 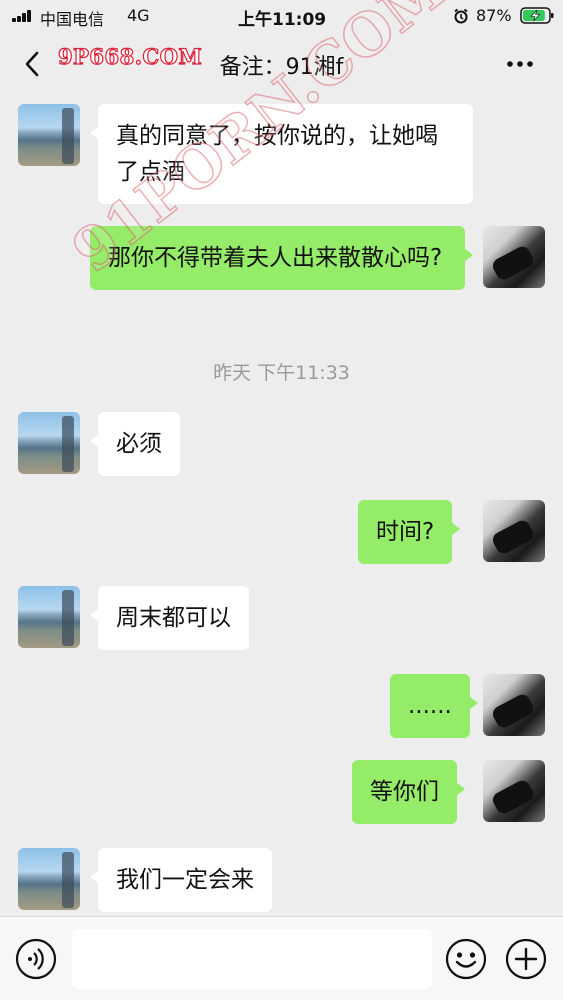 I want to click on message-text: 周末都可以, so click(x=173, y=618).